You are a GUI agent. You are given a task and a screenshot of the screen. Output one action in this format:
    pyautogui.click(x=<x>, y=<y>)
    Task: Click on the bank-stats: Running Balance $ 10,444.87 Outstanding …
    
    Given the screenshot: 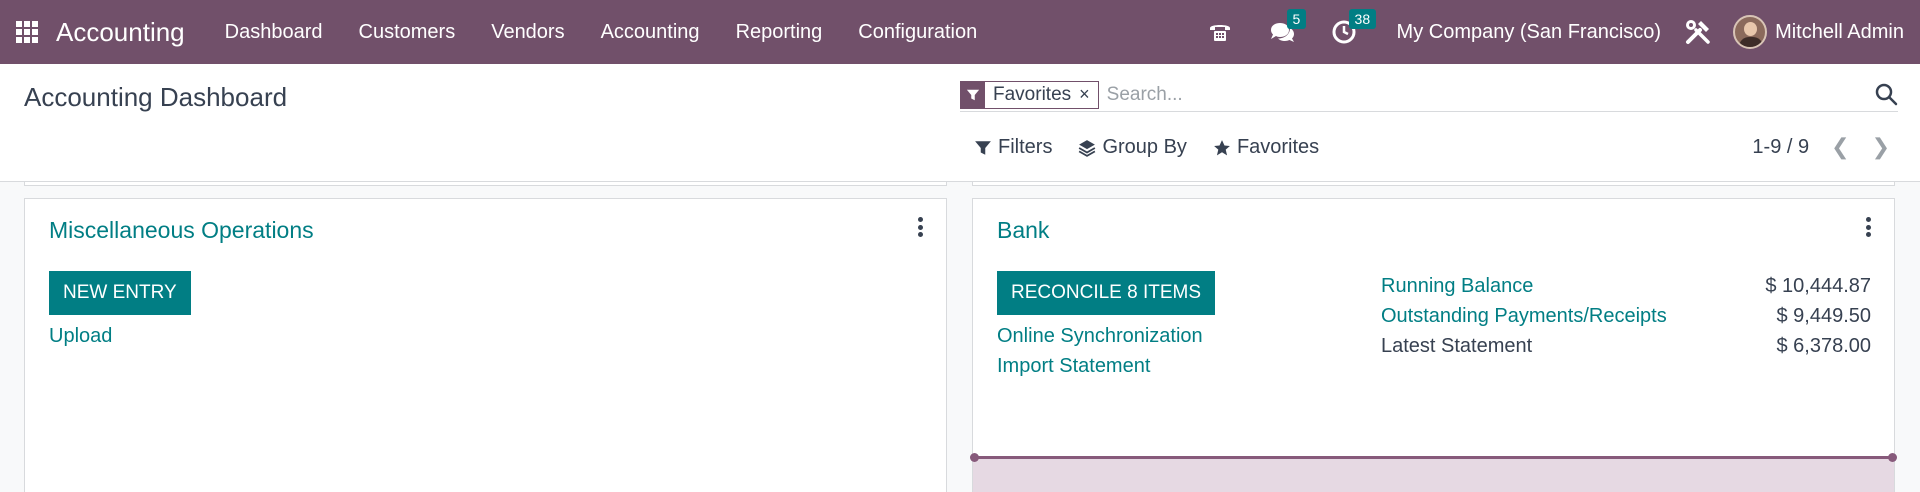 What is the action you would take?
    pyautogui.click(x=1626, y=320)
    